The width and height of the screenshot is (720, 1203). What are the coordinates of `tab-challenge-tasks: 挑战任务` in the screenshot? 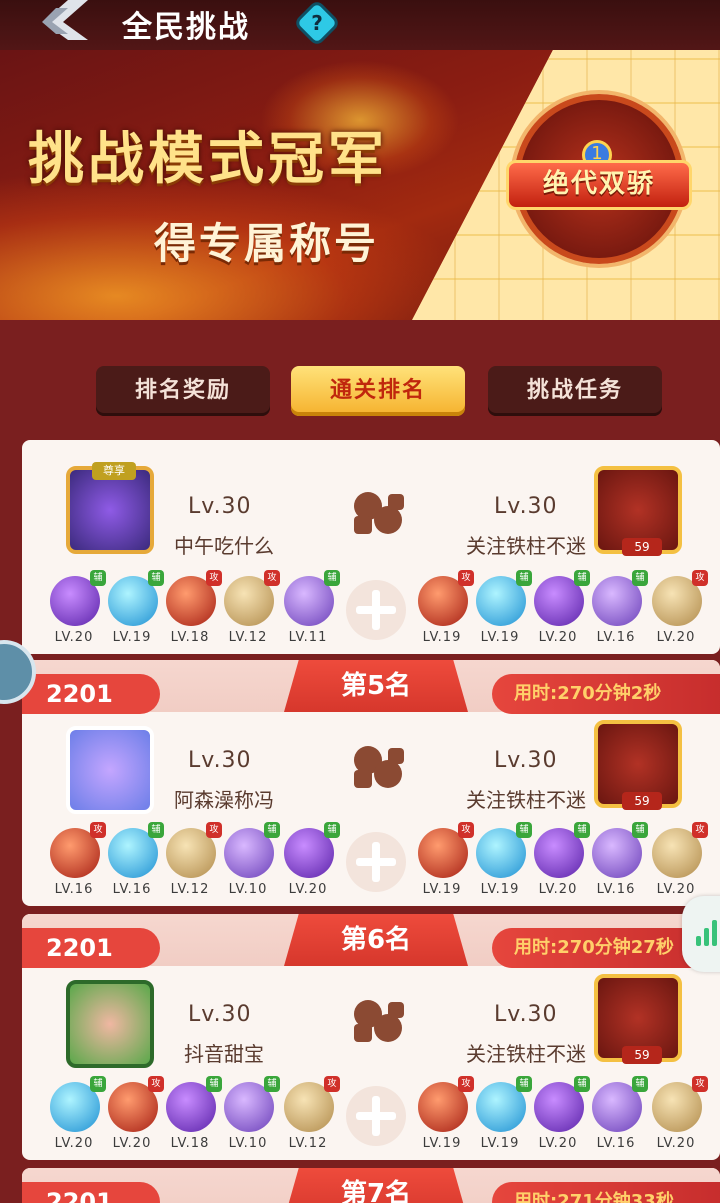 It's located at (575, 391).